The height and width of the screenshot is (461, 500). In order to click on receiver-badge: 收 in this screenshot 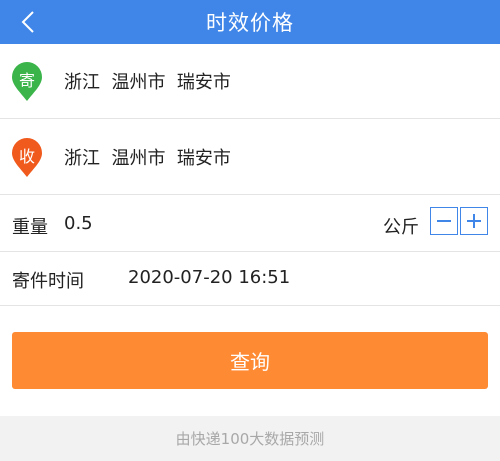, I will do `click(26, 156)`.